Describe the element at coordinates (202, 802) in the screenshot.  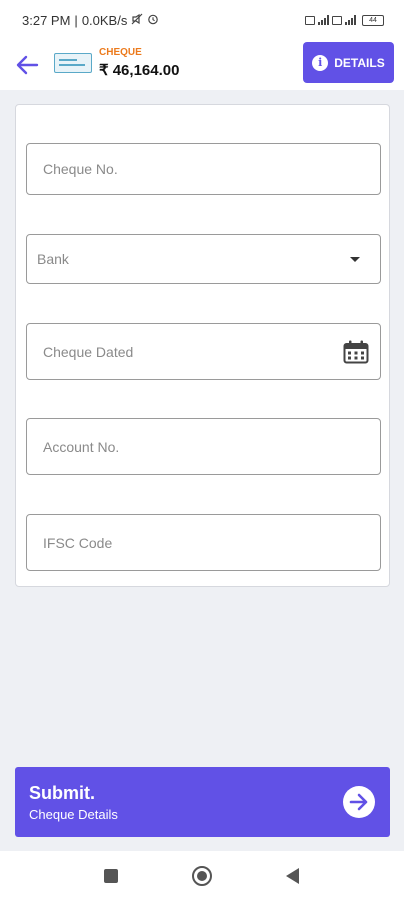
I see `submit-button: Submit. Cheque Details` at that location.